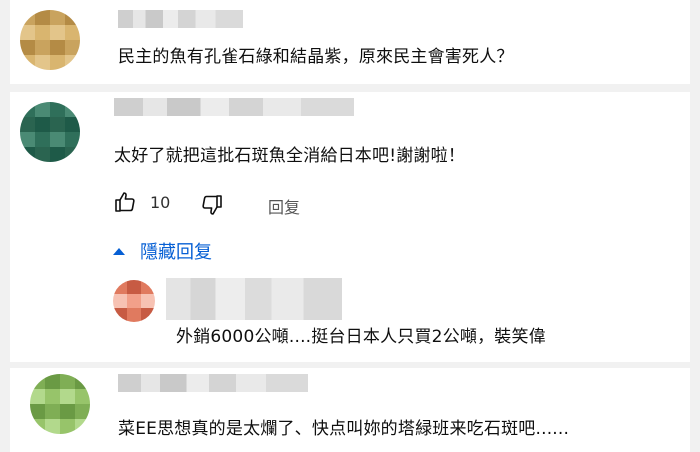  What do you see at coordinates (284, 206) in the screenshot?
I see `reply-button: 回复` at bounding box center [284, 206].